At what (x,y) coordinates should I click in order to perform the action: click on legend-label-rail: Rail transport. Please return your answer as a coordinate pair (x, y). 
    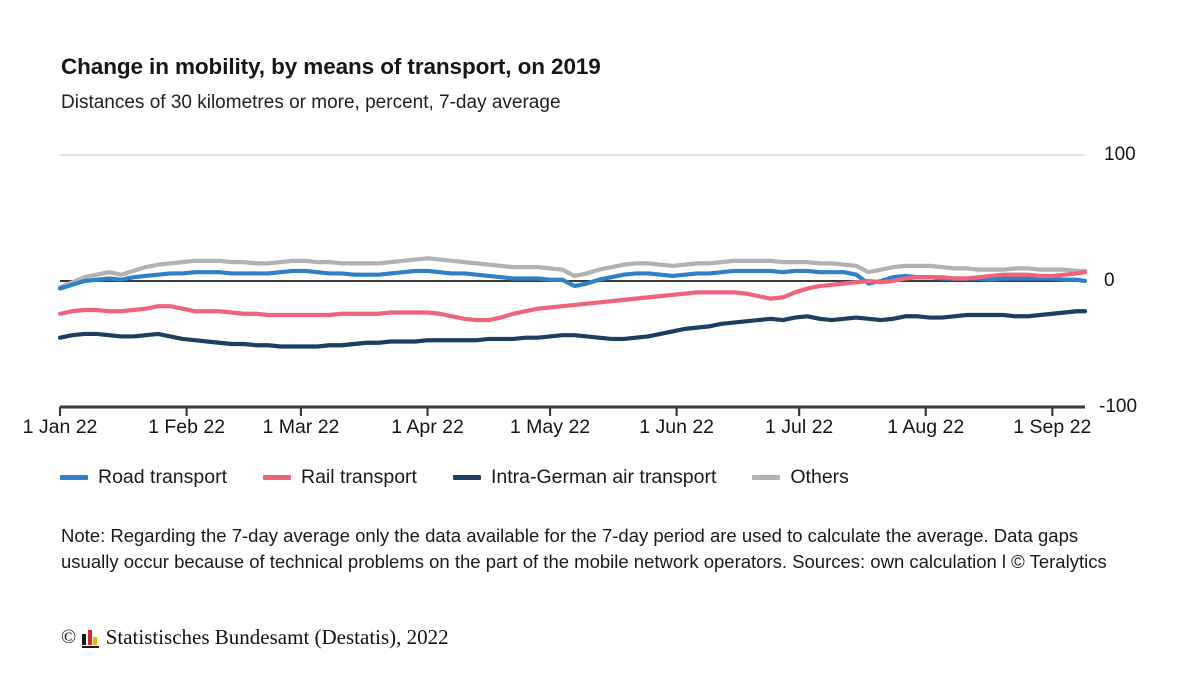
    Looking at the image, I should click on (359, 477).